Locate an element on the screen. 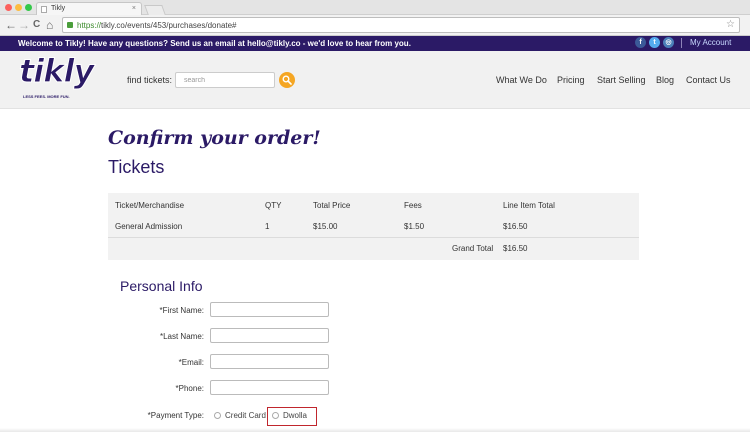  credit-card-label: Credit Card is located at coordinates (245, 415).